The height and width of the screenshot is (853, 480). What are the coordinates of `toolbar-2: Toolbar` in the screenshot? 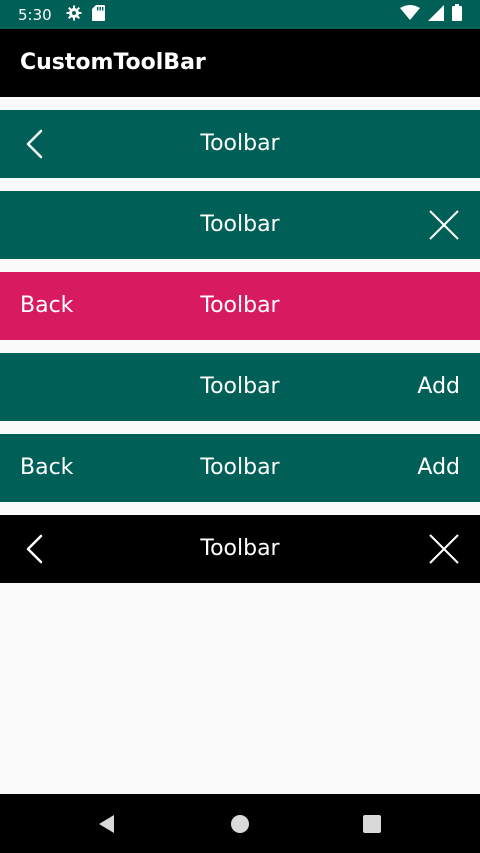 It's located at (240, 225).